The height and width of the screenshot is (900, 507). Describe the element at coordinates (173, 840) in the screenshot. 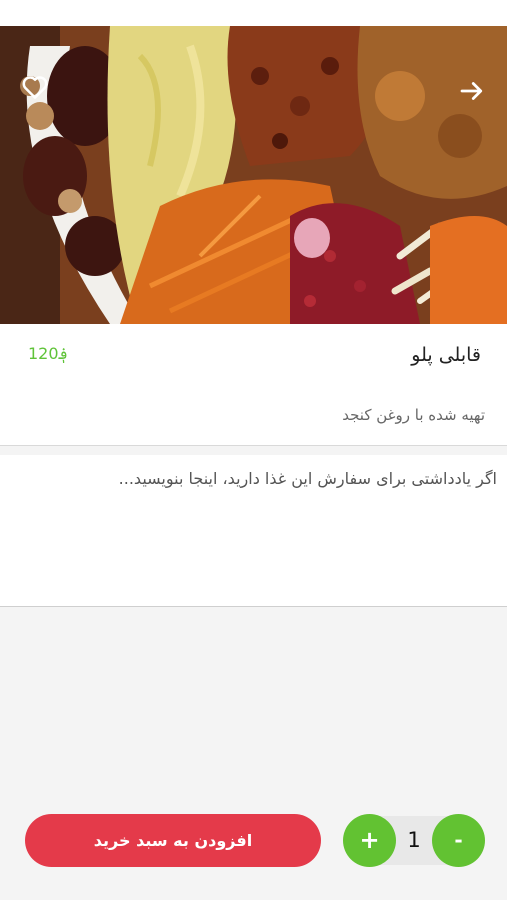

I see `add-to-cart-button: افزودن به سبد خرید` at that location.